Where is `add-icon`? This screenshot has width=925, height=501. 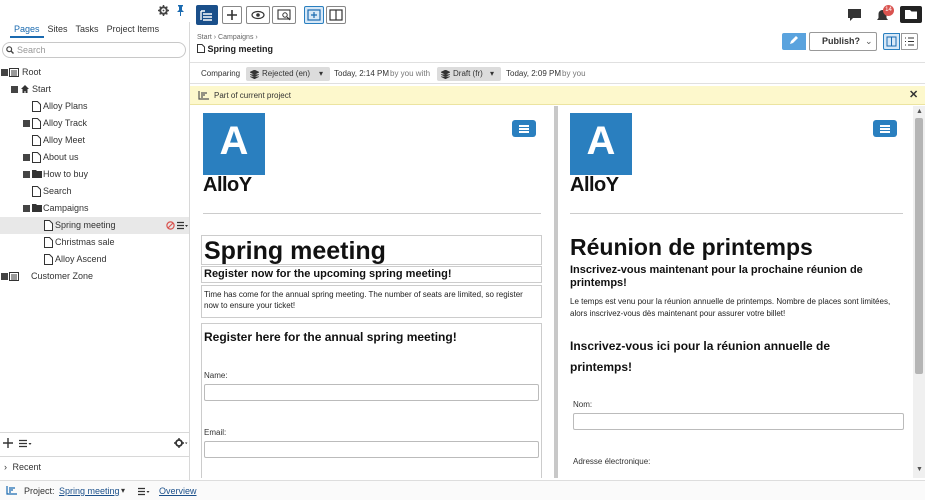
add-icon is located at coordinates (8, 443).